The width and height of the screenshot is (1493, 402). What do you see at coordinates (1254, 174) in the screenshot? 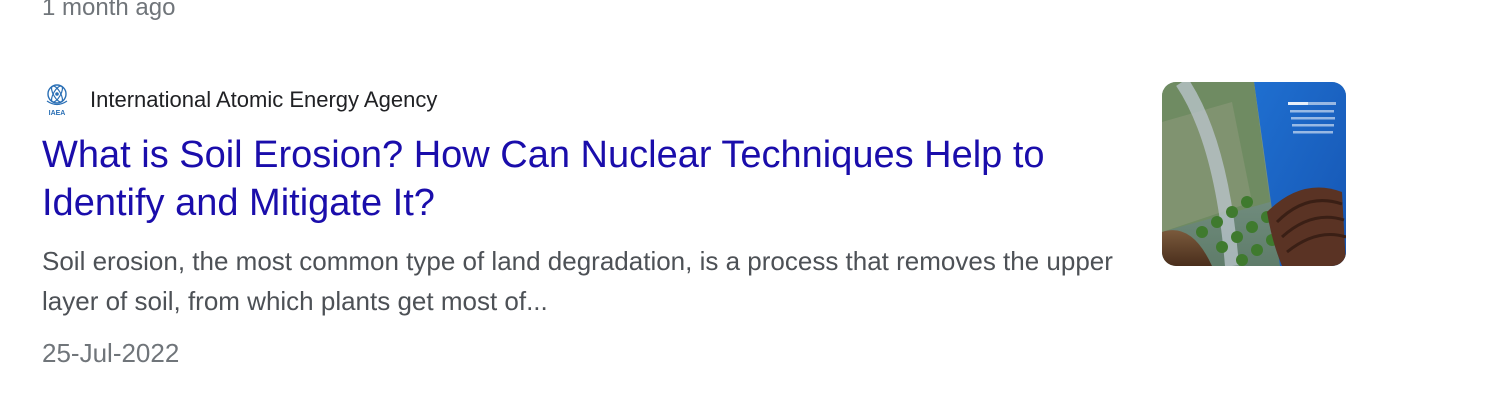
I see `result-thumbnail` at bounding box center [1254, 174].